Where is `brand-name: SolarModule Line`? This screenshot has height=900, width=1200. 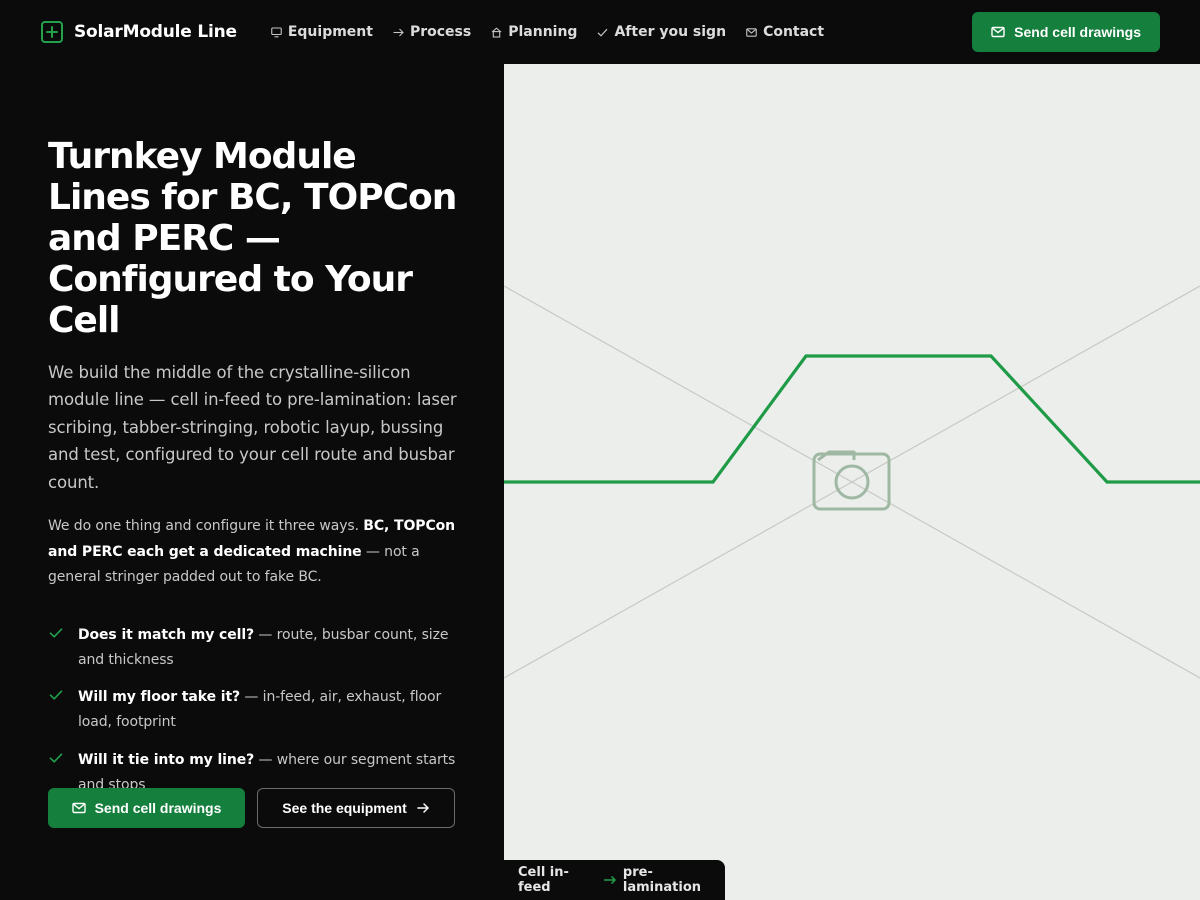
brand-name: SolarModule Line is located at coordinates (155, 32).